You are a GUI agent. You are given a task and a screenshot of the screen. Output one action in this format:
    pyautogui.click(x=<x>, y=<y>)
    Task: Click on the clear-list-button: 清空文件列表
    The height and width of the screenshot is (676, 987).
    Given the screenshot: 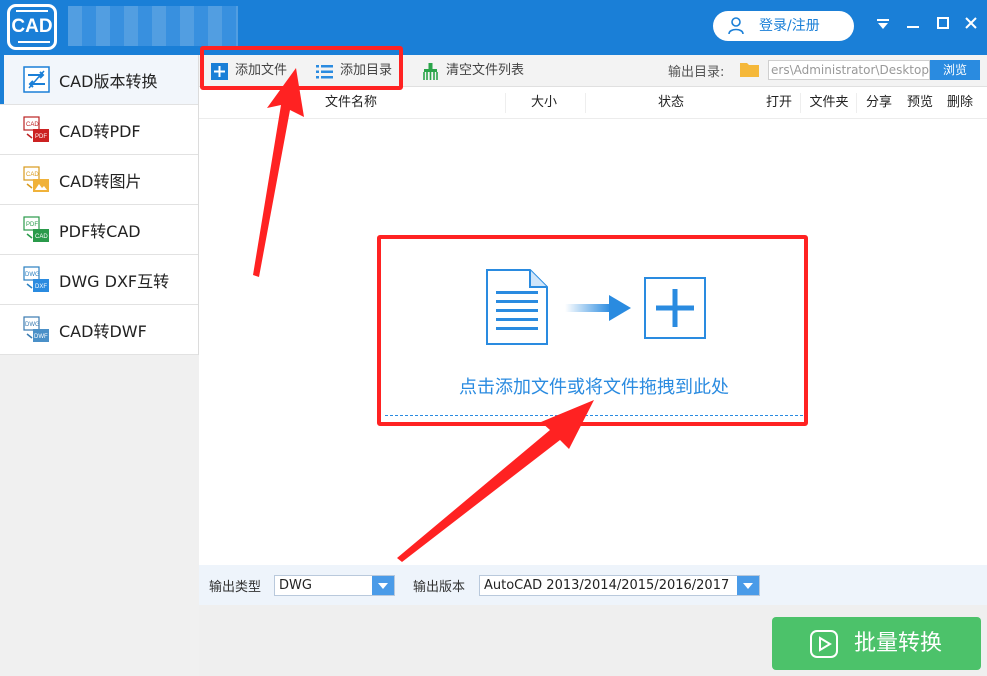 What is the action you would take?
    pyautogui.click(x=473, y=71)
    